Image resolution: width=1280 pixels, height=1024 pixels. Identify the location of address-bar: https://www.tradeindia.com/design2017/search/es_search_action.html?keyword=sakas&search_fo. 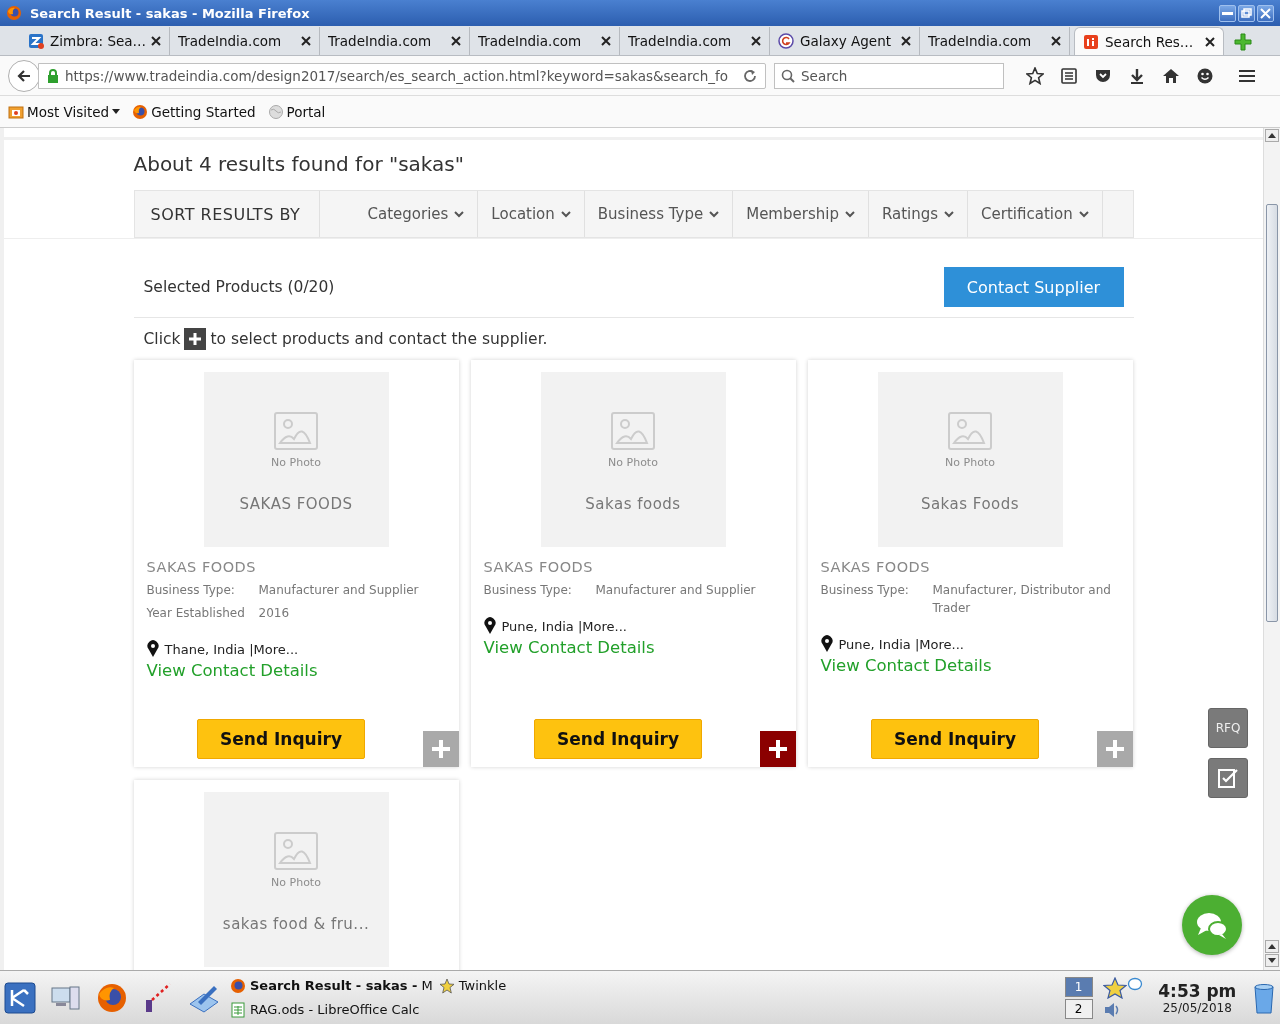
(402, 75).